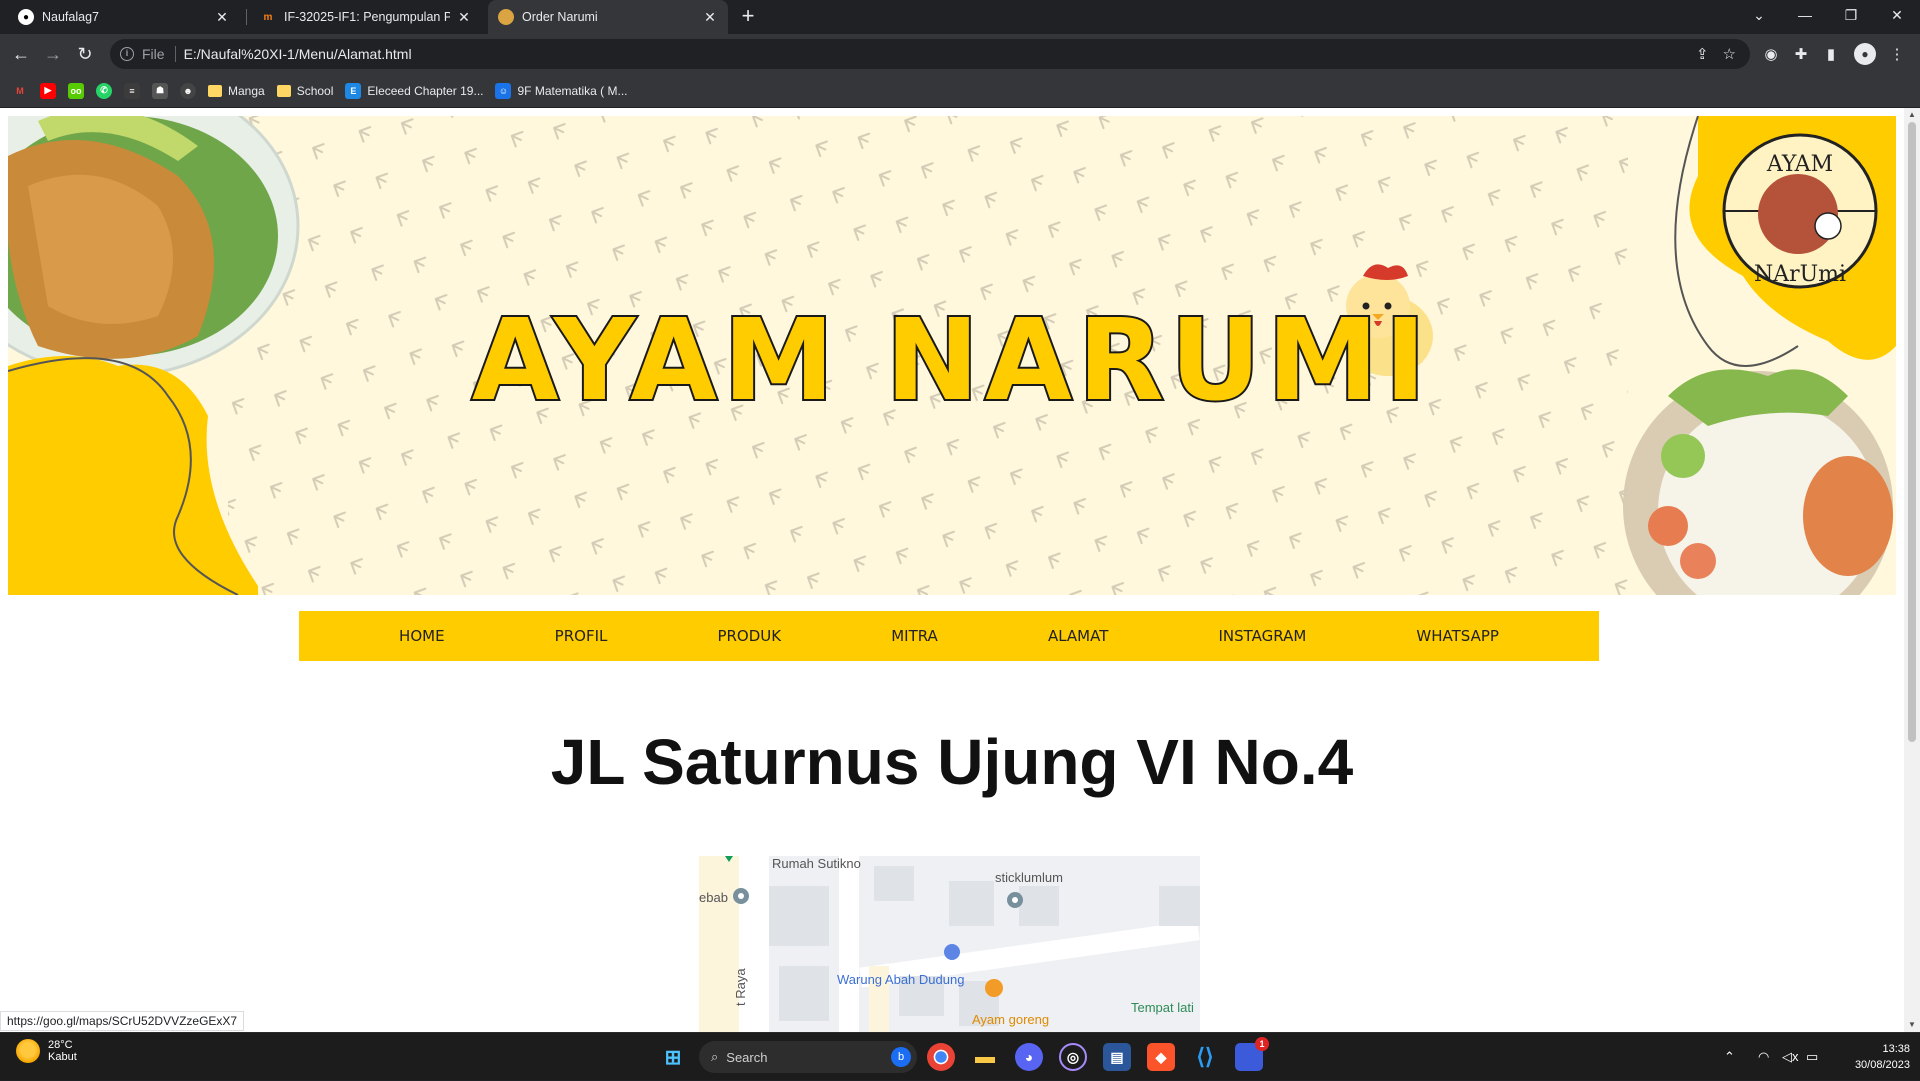 The image size is (1920, 1081). Describe the element at coordinates (1457, 636) in the screenshot. I see `menu-whatsapp: WHATSAPP` at that location.